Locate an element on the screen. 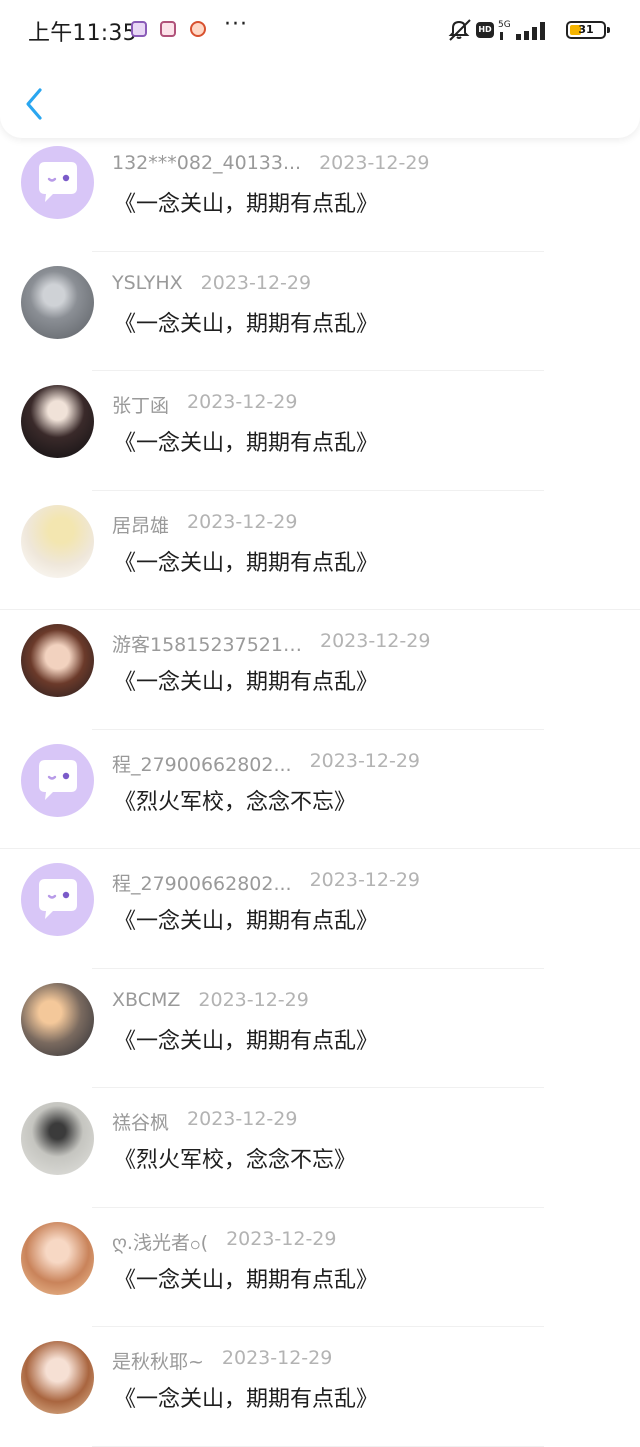 The width and height of the screenshot is (640, 1447). comment-row: 居昂雄 2023-12-29 《一念关山，期期有点乱》 is located at coordinates (320, 550).